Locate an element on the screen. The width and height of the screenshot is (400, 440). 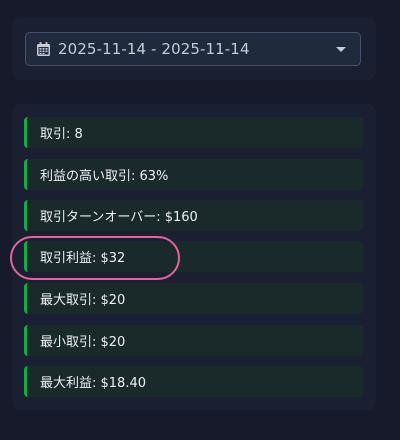
stat-min-trade: 最小取引: $20 is located at coordinates (193, 340).